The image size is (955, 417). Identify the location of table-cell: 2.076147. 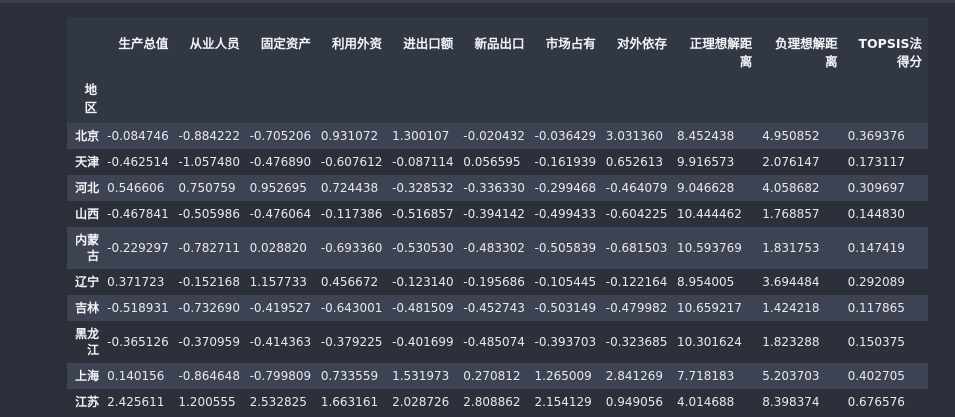
(791, 162).